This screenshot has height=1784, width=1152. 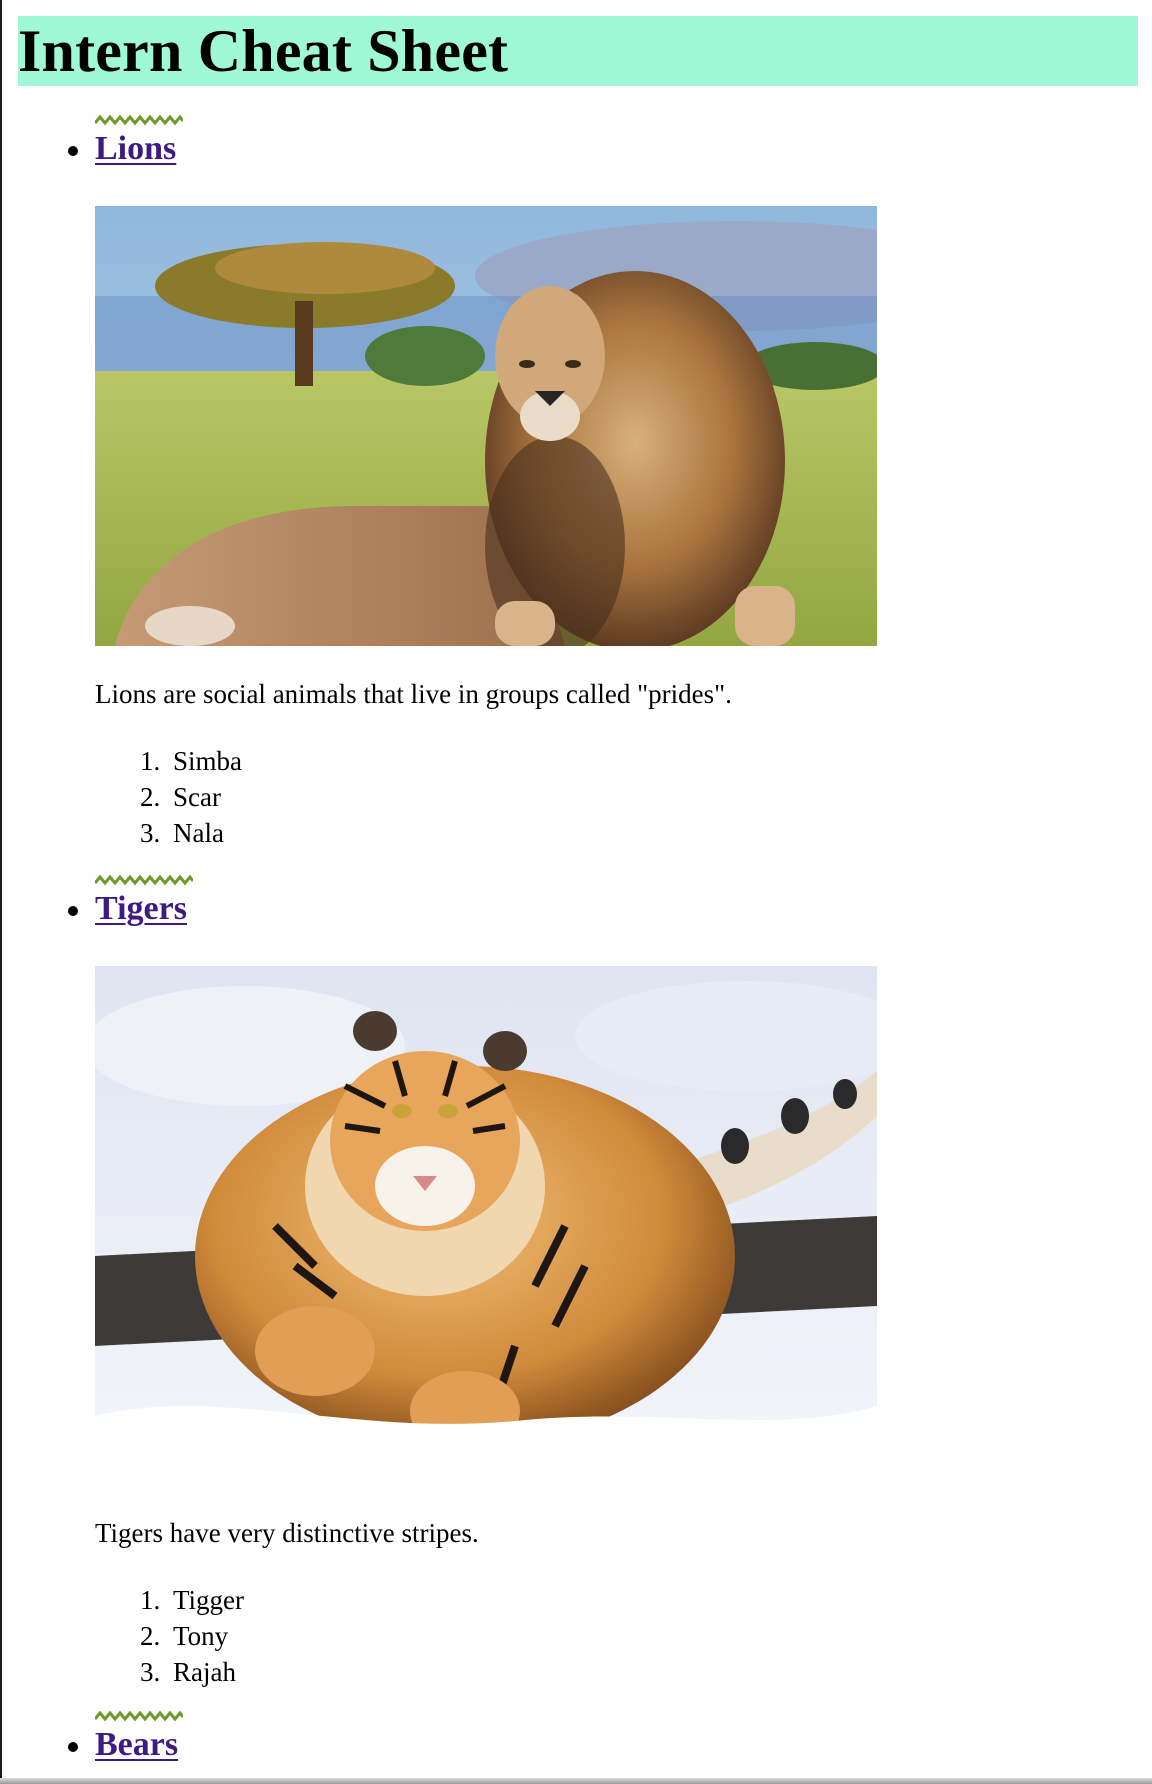 I want to click on animal-link-lions: Lions, so click(x=135, y=149).